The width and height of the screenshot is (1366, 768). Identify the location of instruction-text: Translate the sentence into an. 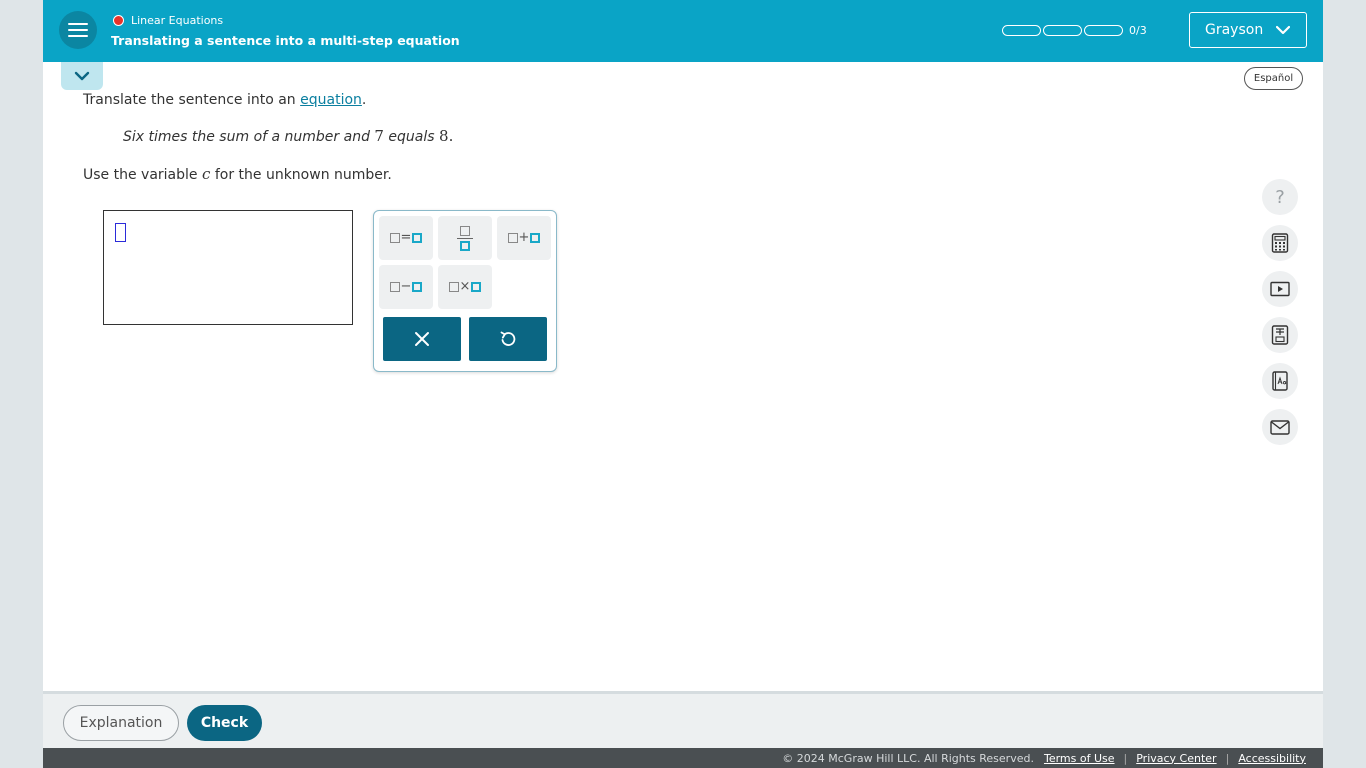
(192, 100).